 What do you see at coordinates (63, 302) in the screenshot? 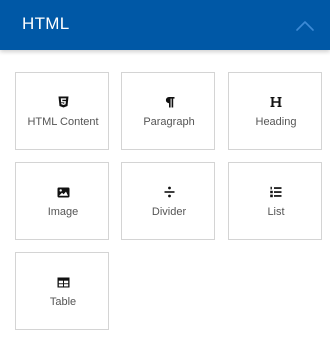
I see `block-label: Table` at bounding box center [63, 302].